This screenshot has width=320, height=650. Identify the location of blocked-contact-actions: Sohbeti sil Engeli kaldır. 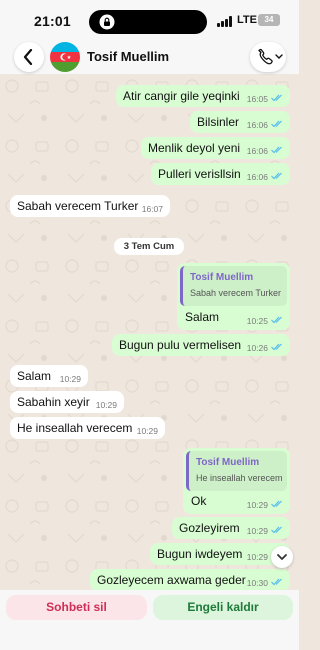
(149, 620).